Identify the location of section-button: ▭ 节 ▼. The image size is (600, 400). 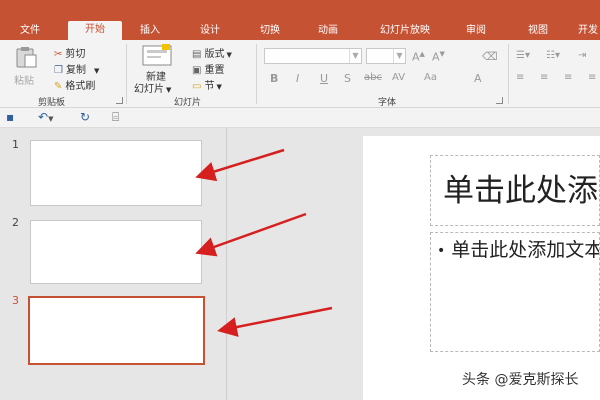
(207, 84).